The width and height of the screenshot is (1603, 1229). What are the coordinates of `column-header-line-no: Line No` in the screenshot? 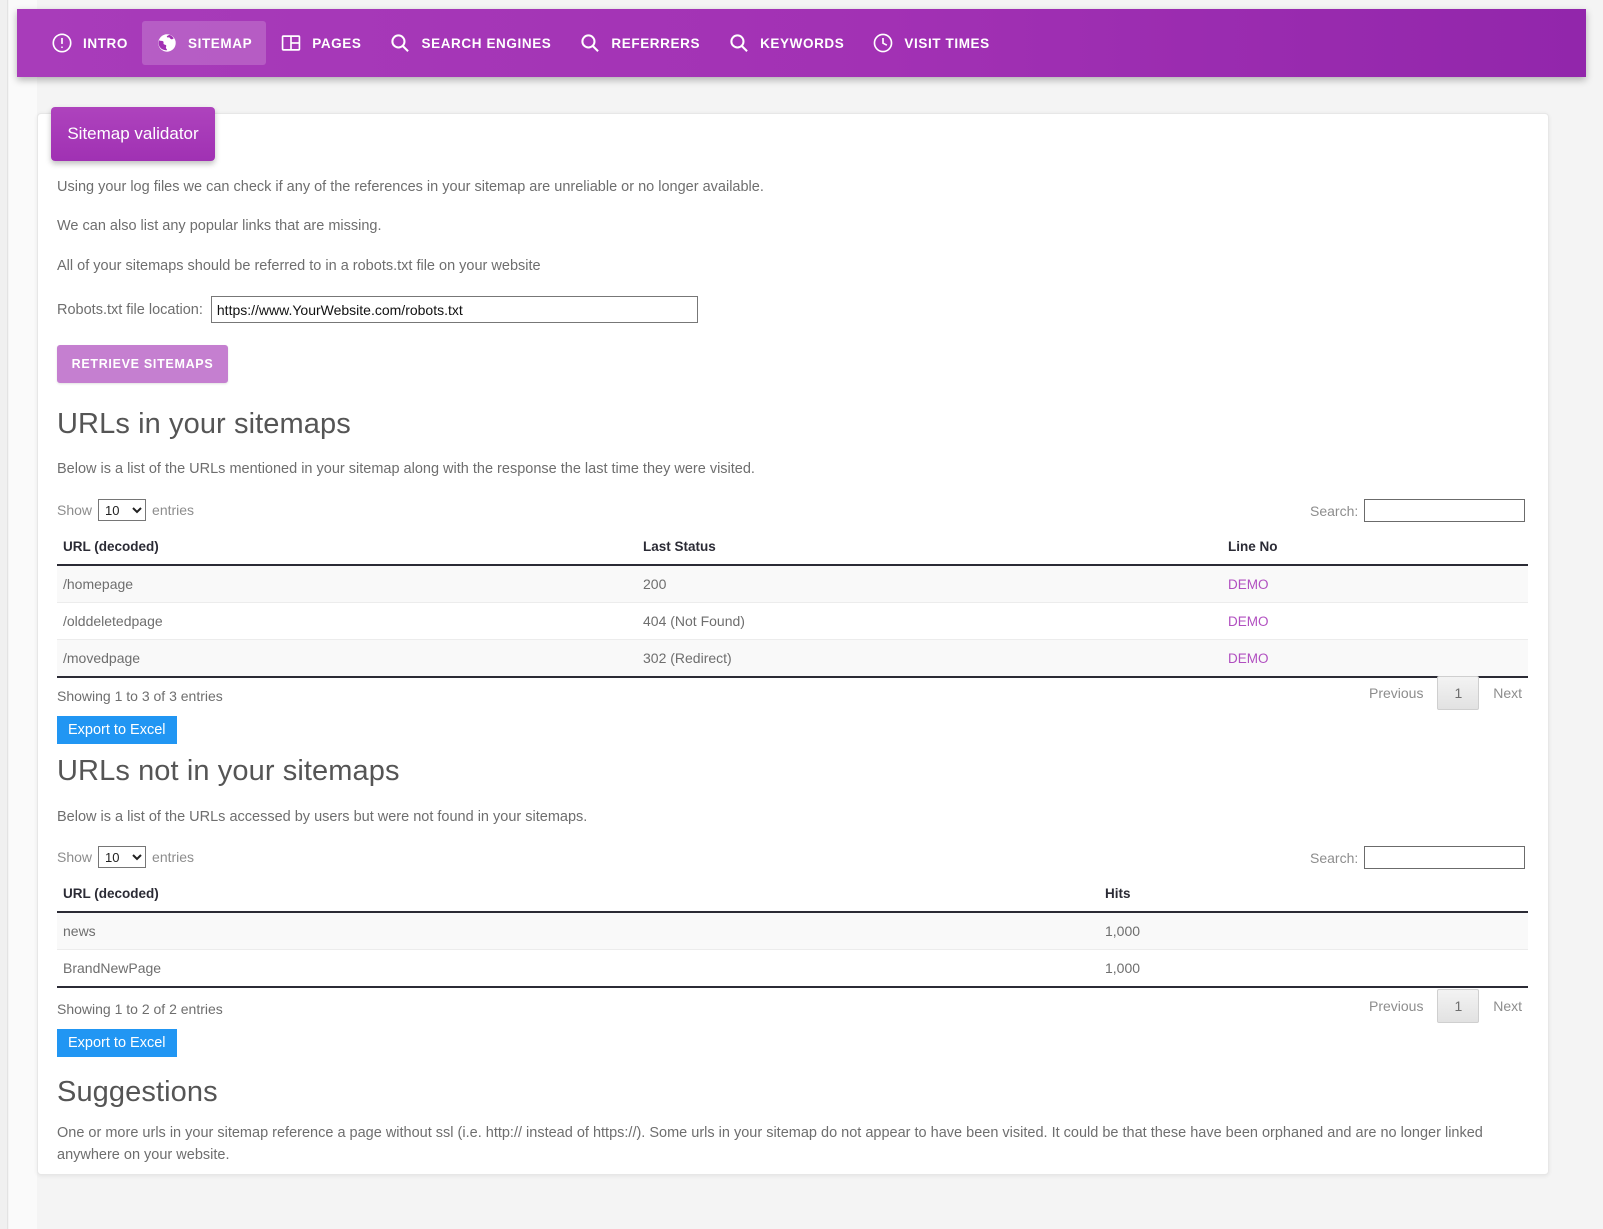 It's located at (1375, 548).